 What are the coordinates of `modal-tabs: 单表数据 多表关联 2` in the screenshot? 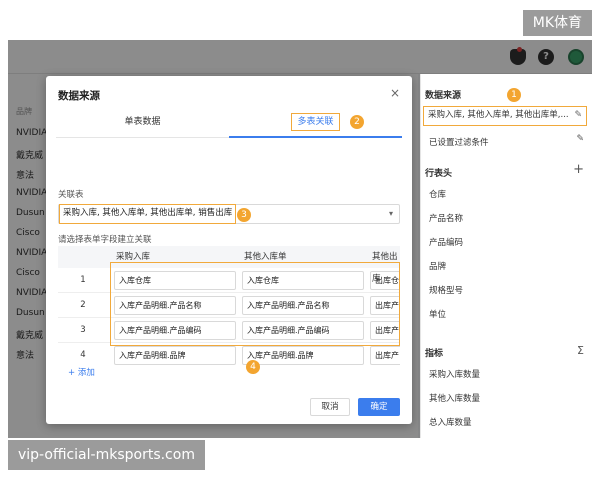 It's located at (229, 122).